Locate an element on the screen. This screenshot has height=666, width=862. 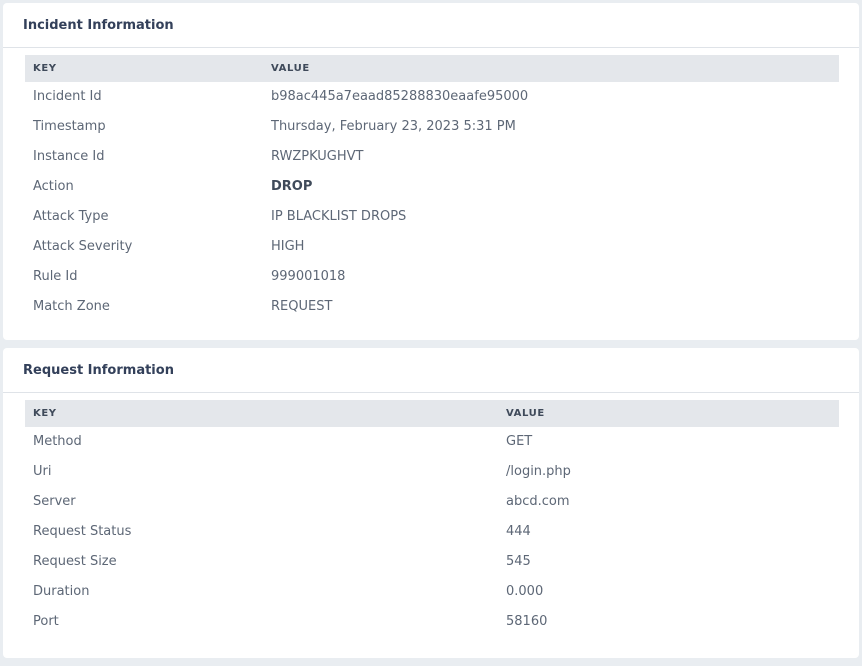
table-row: Rule Id 999001018 is located at coordinates (432, 277).